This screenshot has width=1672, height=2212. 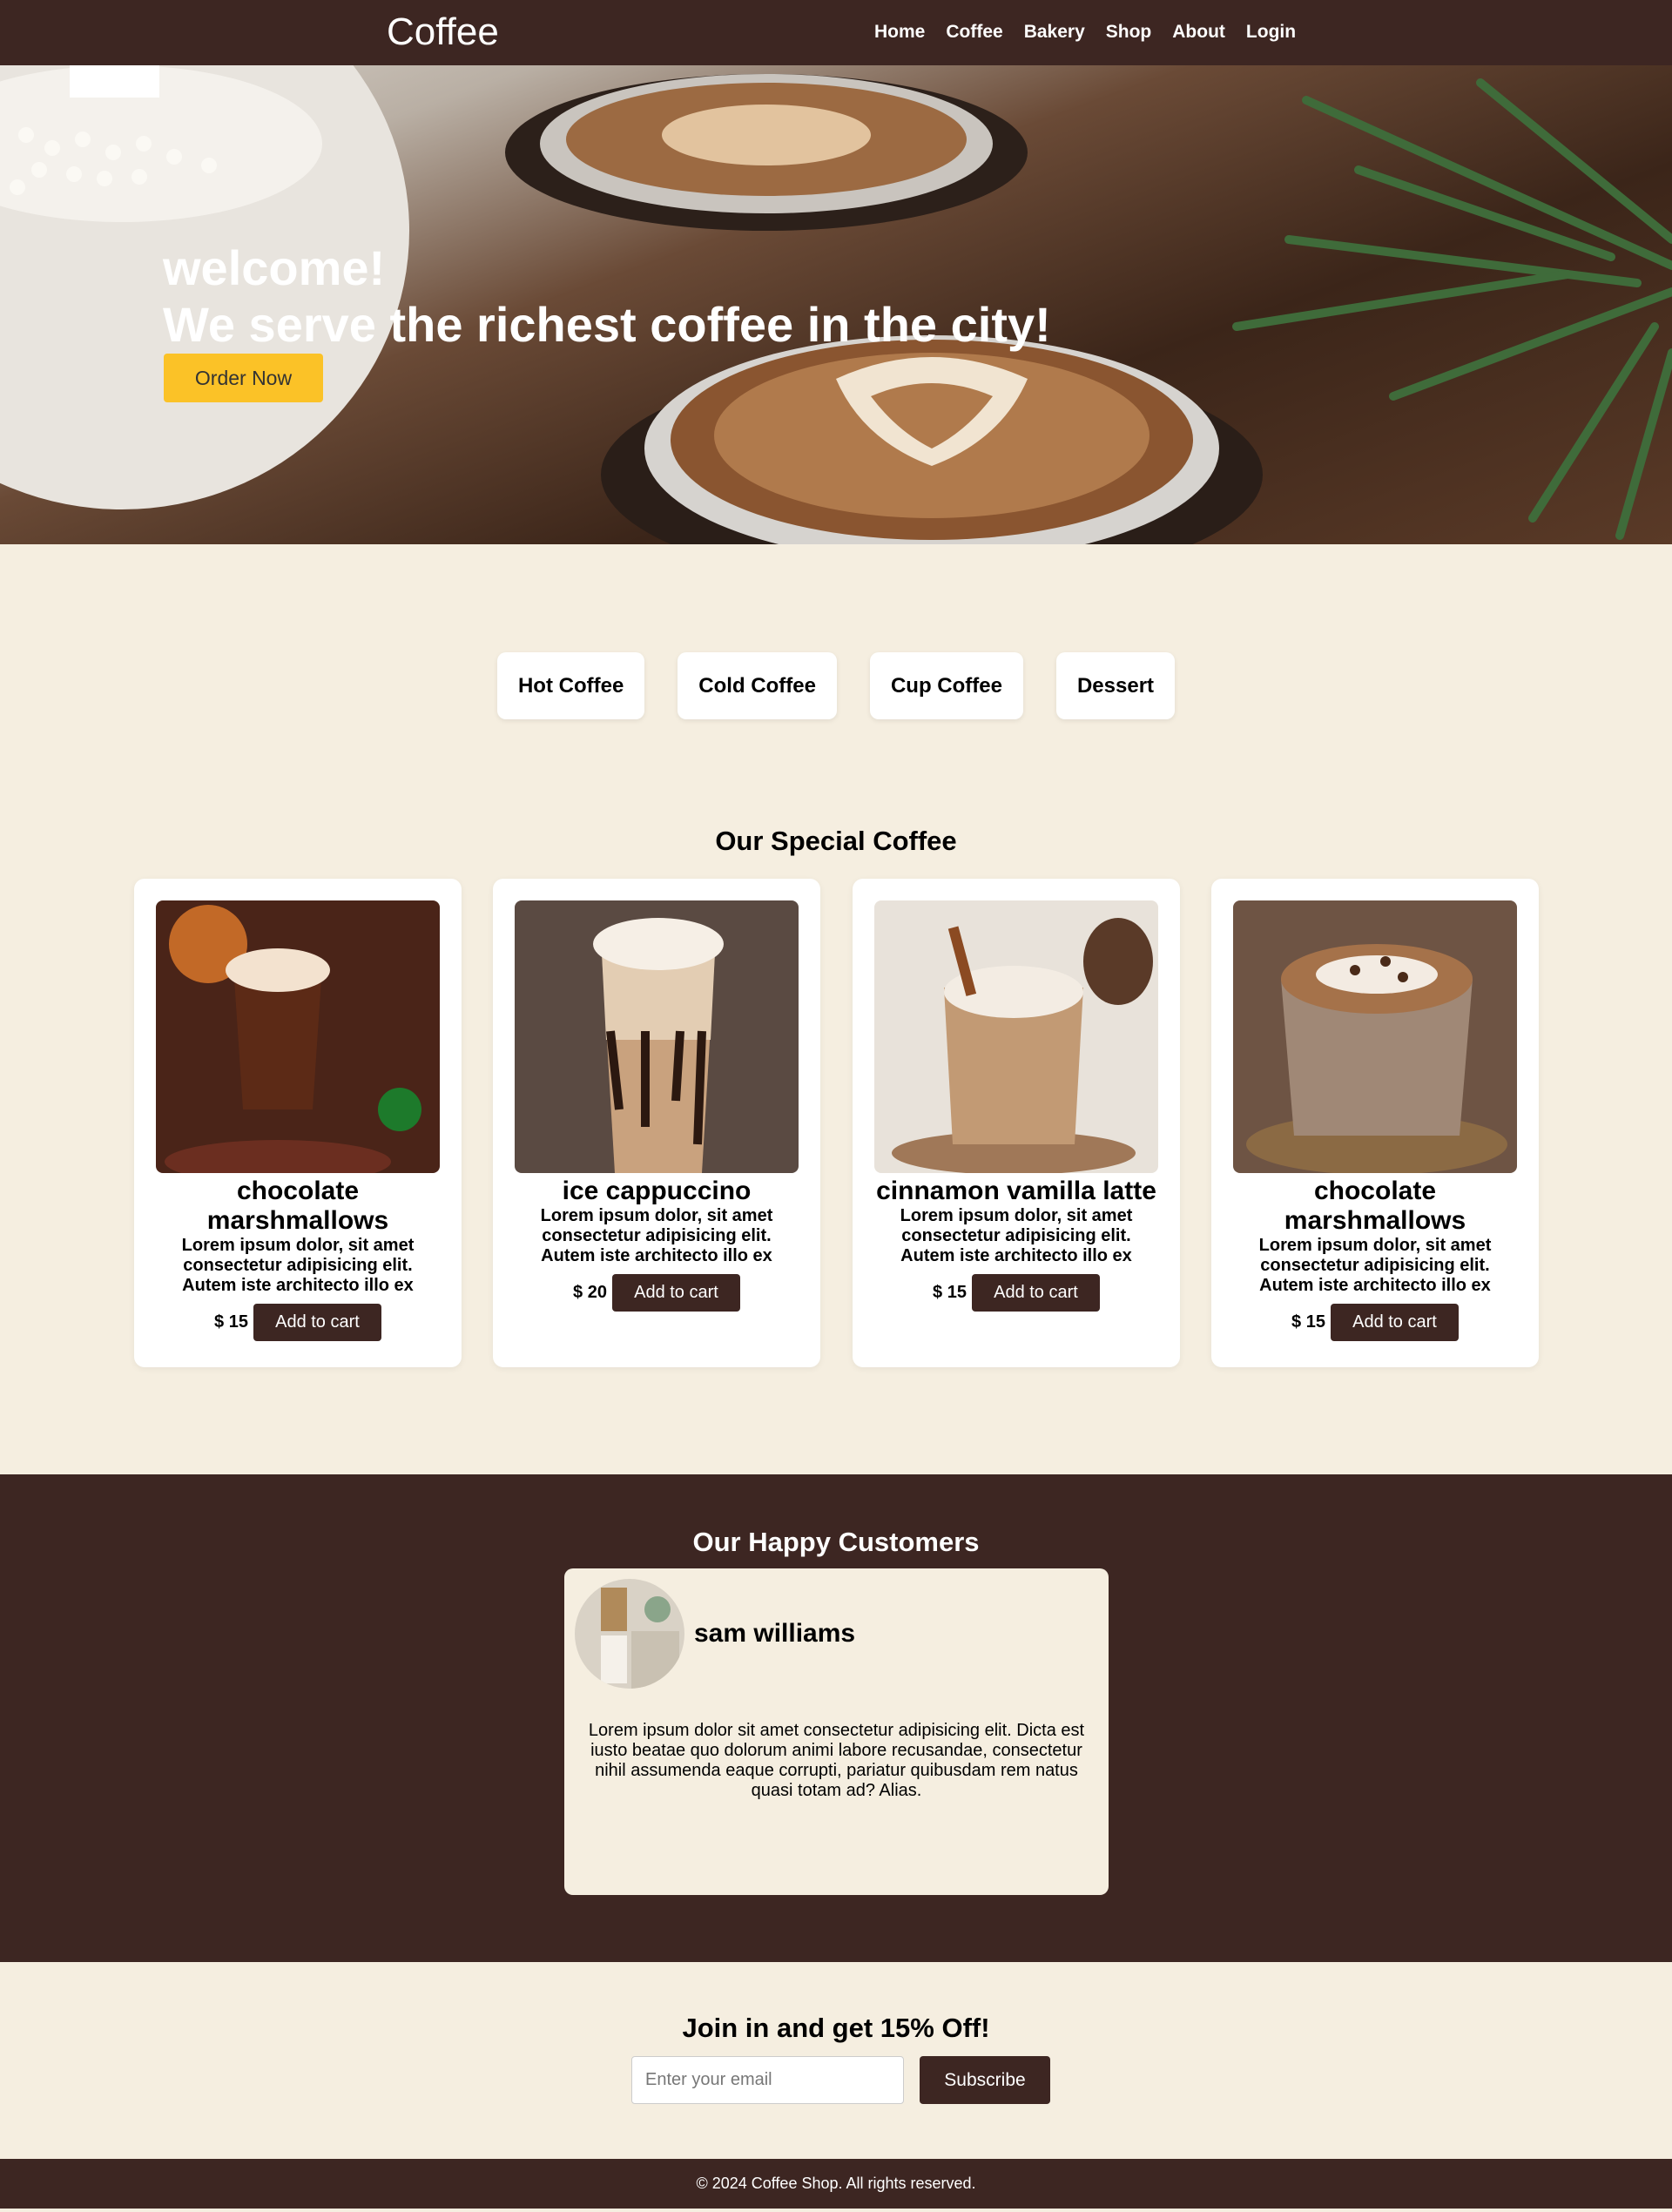 What do you see at coordinates (767, 2080) in the screenshot?
I see `email-field` at bounding box center [767, 2080].